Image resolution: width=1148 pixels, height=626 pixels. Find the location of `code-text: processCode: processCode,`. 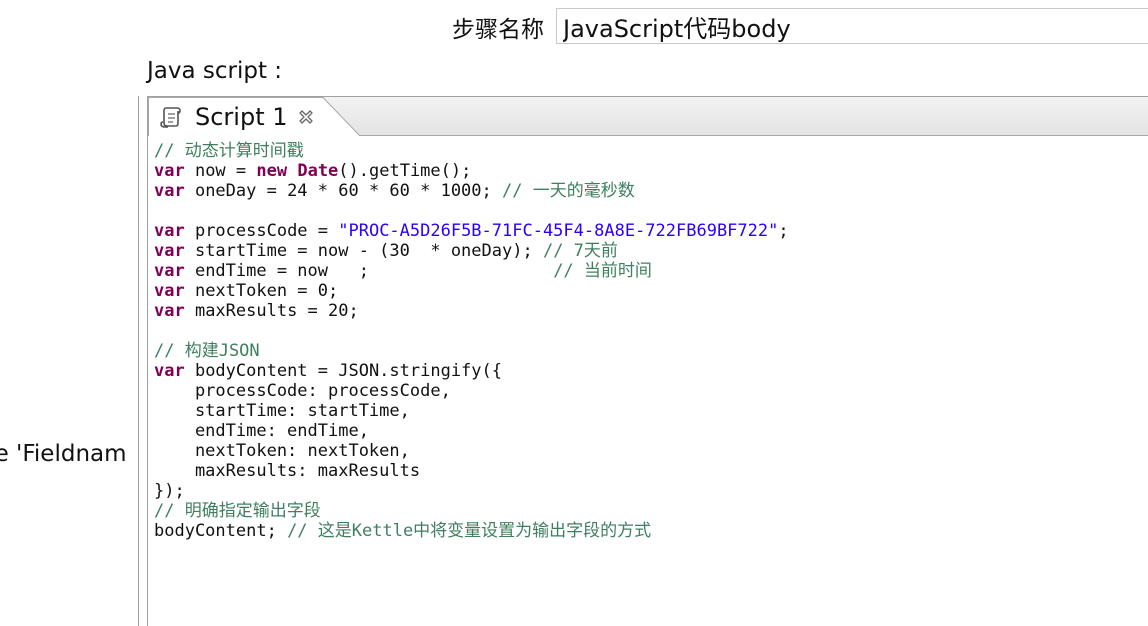

code-text: processCode: processCode, is located at coordinates (302, 391).